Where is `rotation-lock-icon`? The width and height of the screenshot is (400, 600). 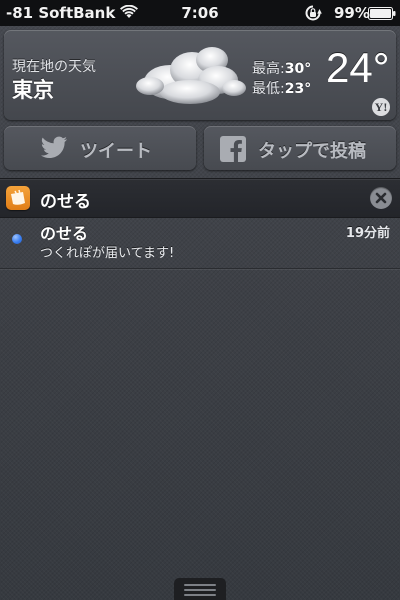
rotation-lock-icon is located at coordinates (313, 15).